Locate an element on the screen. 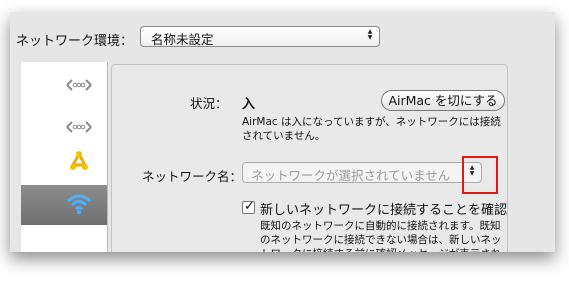 The image size is (569, 289). airport-icon is located at coordinates (79, 204).